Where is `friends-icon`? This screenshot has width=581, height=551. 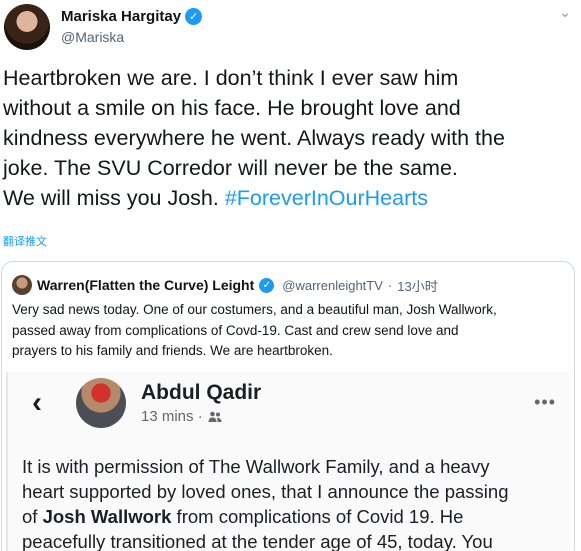 friends-icon is located at coordinates (215, 416).